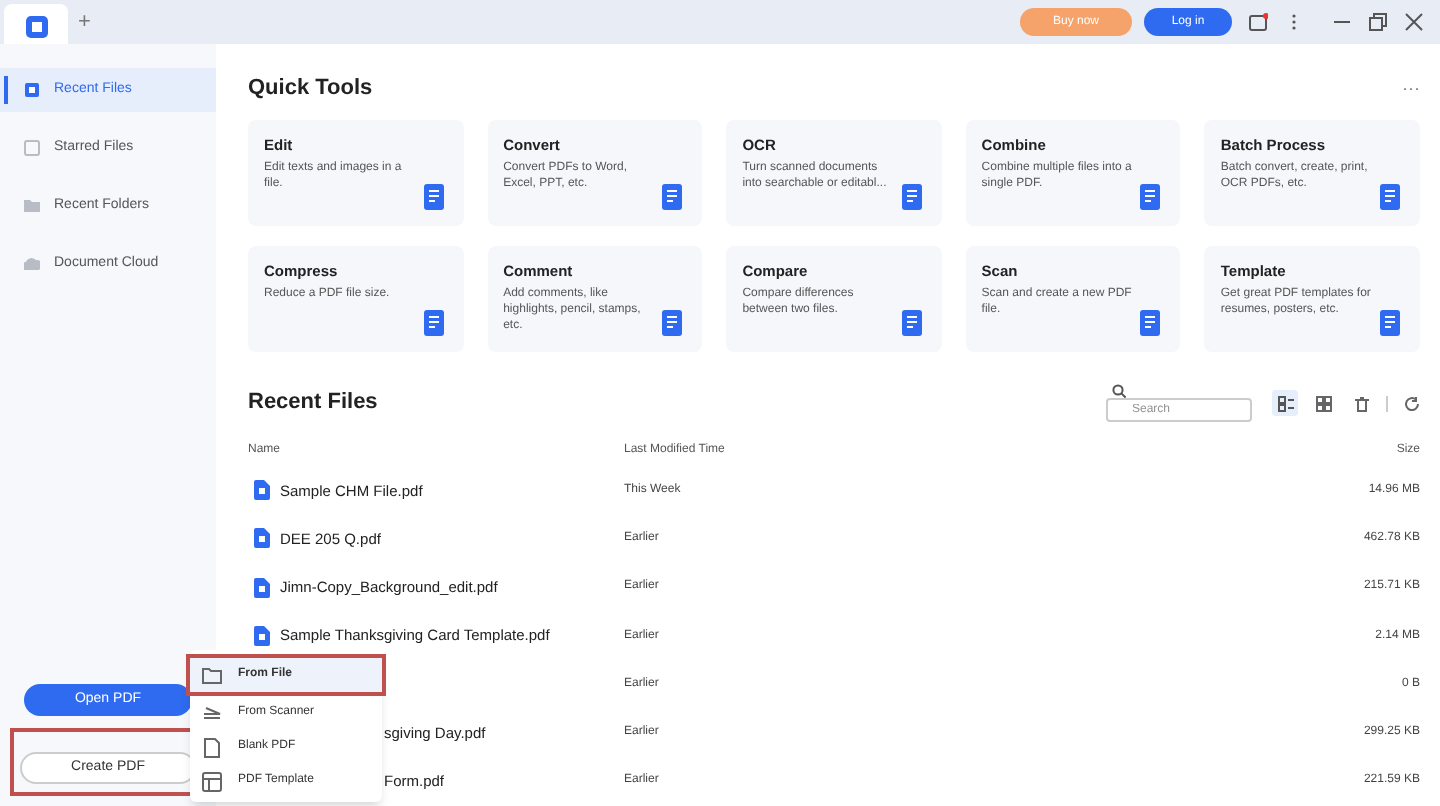 Image resolution: width=1440 pixels, height=806 pixels. Describe the element at coordinates (310, 89) in the screenshot. I see `section-title: Quick Tools` at that location.